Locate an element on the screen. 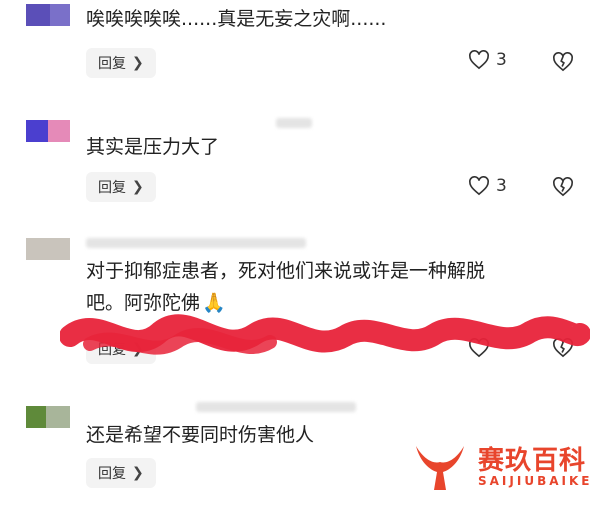 This screenshot has width=600, height=513. watermark-en: SAIJIUBAIKE is located at coordinates (535, 481).